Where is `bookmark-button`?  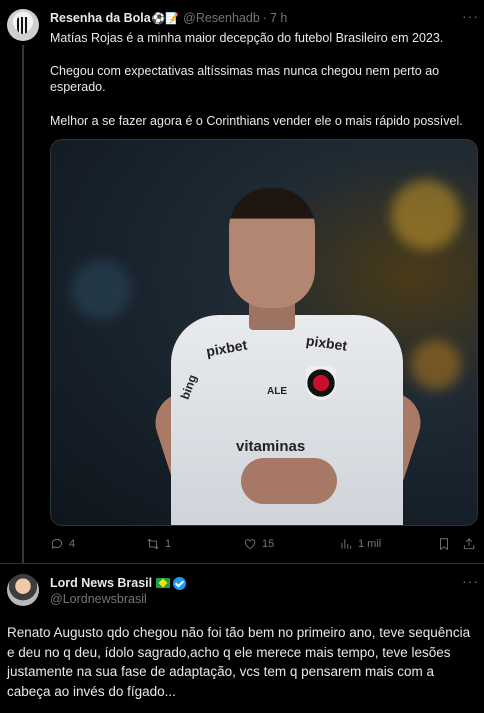
bookmark-button is located at coordinates (444, 544).